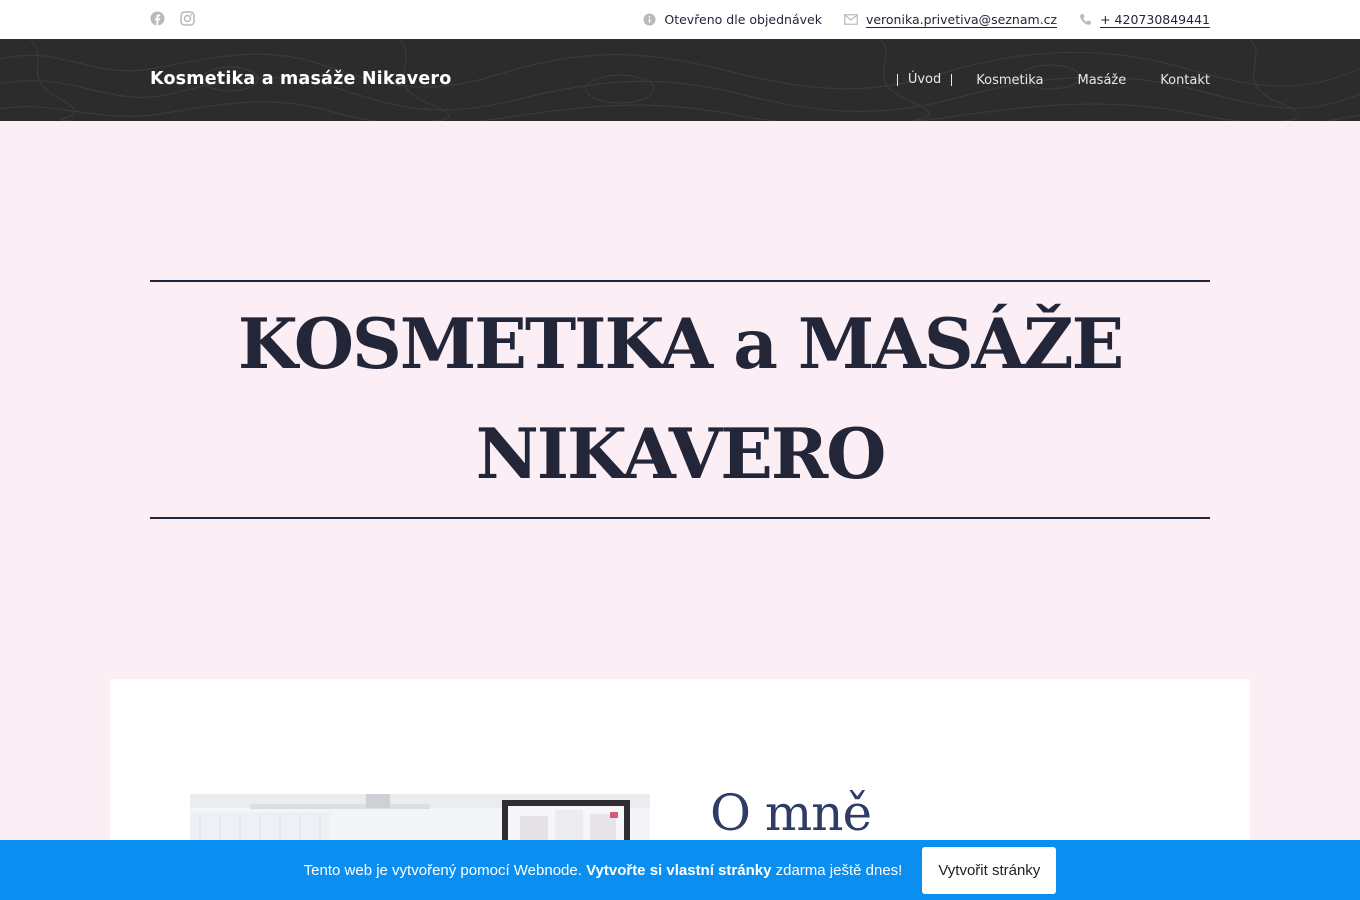 The height and width of the screenshot is (900, 1360). I want to click on phone-contact: + 420730849441, so click(1144, 20).